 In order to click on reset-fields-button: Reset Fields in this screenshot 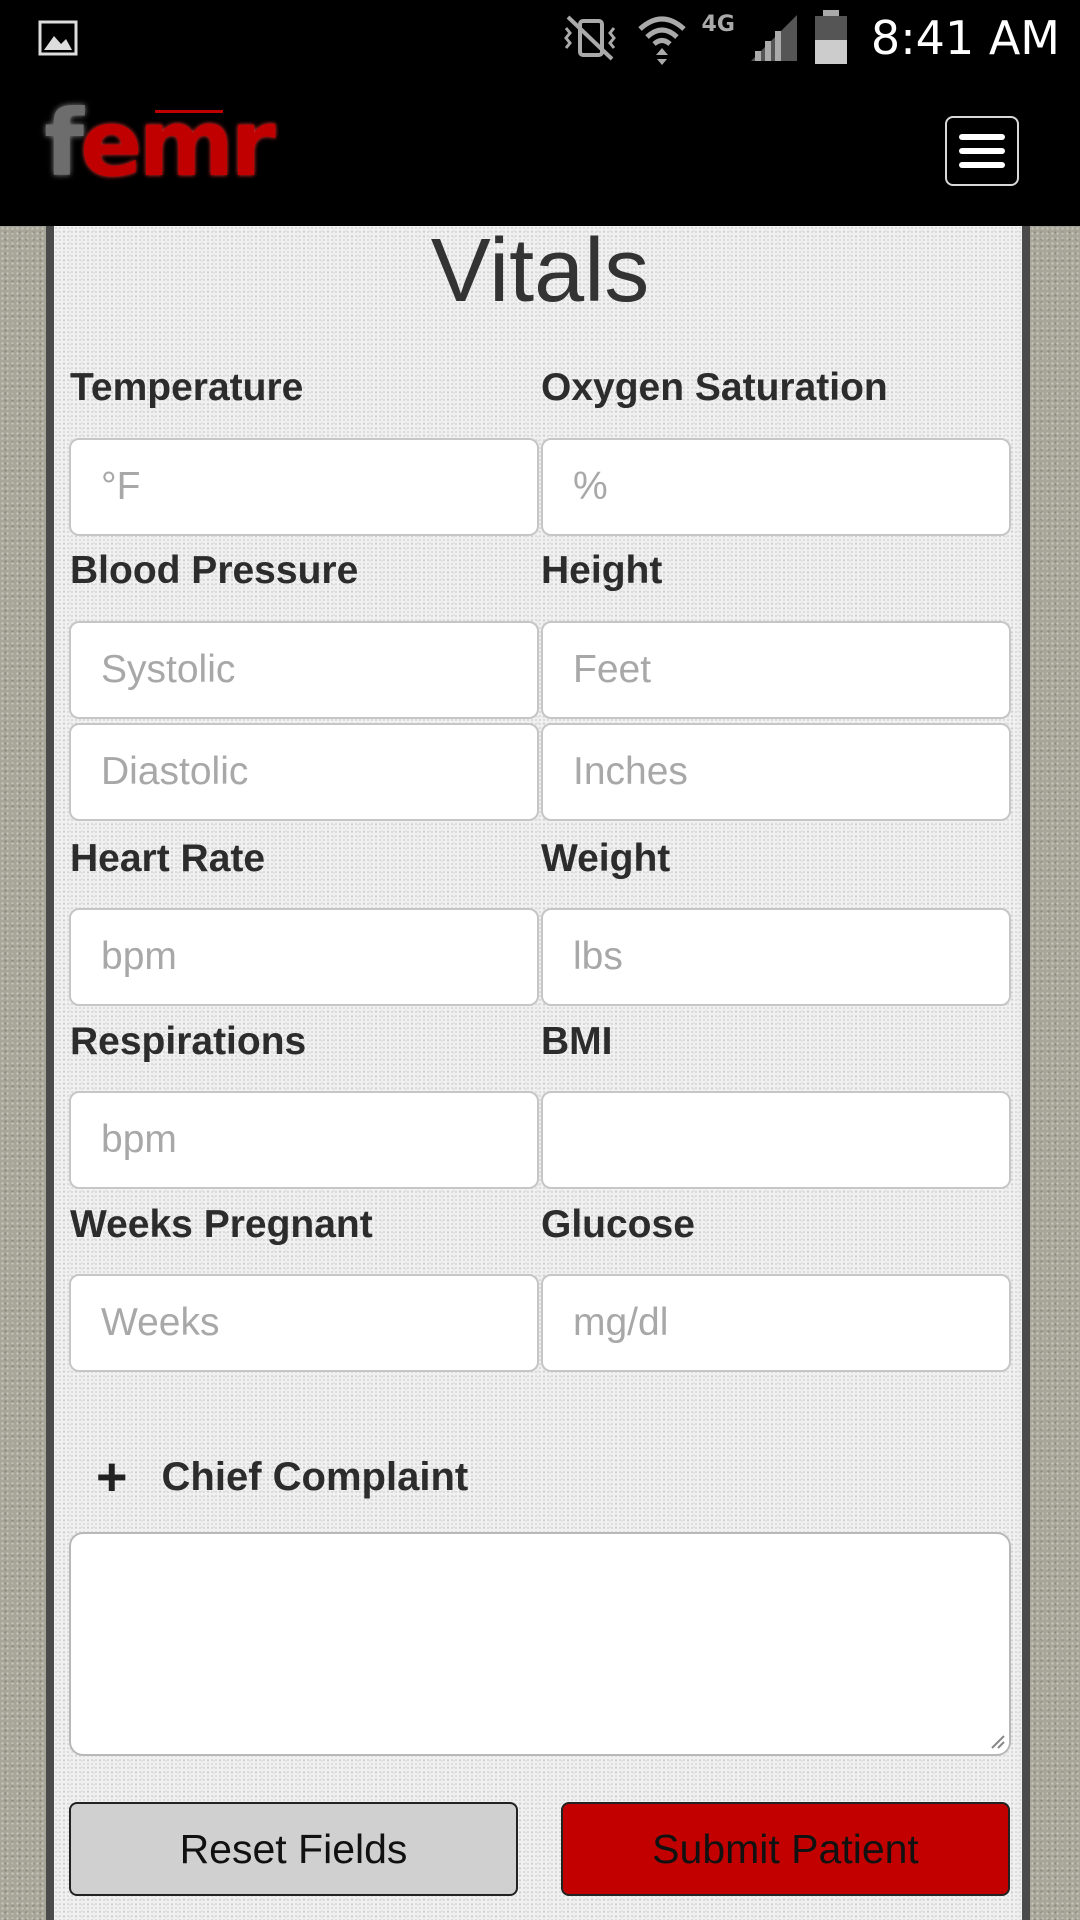, I will do `click(293, 1849)`.